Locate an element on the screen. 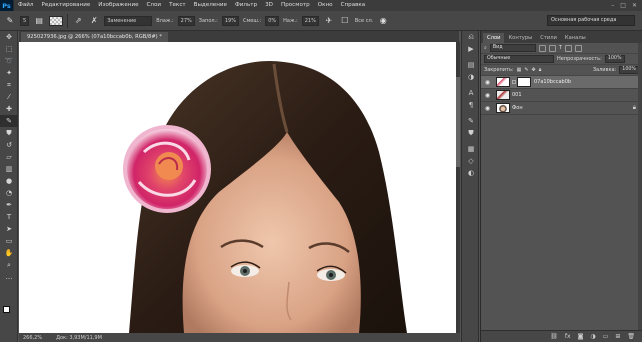  history-icon: ⎌ is located at coordinates (471, 37).